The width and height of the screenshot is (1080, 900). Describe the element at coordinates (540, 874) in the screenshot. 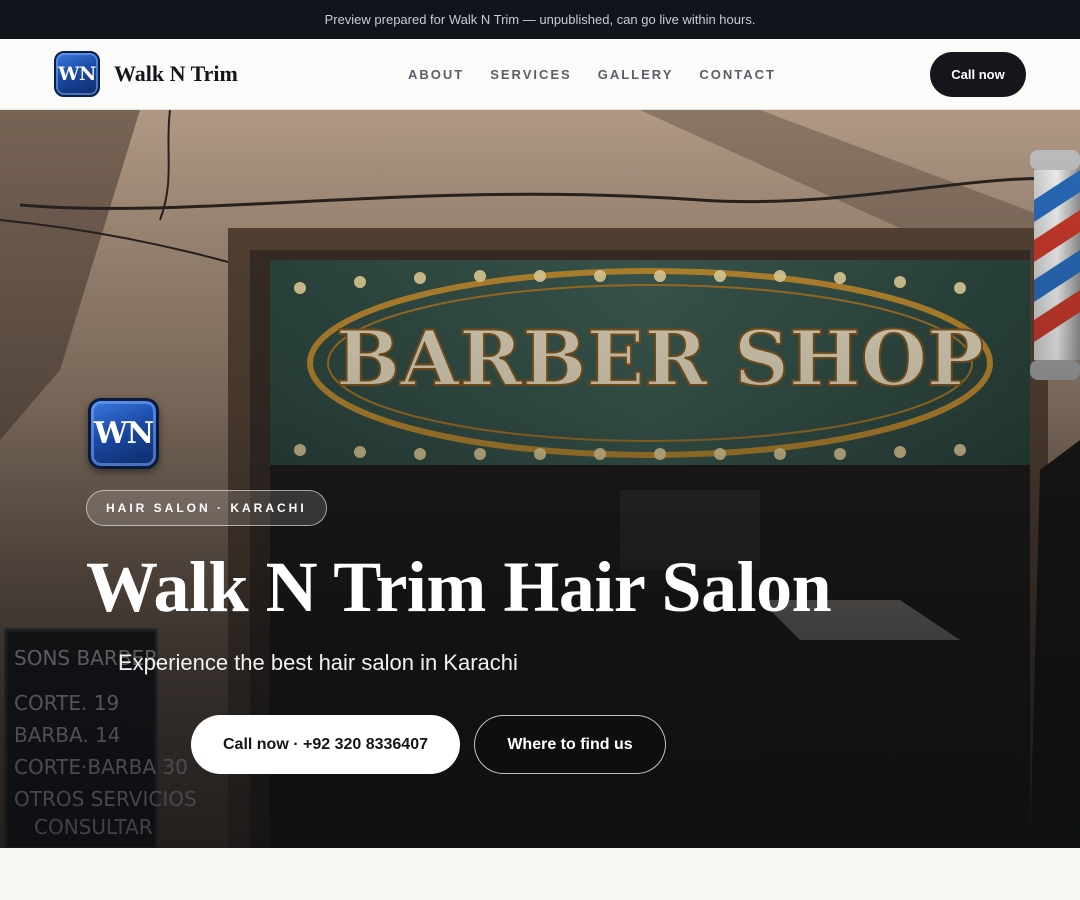

I see `next-section` at that location.